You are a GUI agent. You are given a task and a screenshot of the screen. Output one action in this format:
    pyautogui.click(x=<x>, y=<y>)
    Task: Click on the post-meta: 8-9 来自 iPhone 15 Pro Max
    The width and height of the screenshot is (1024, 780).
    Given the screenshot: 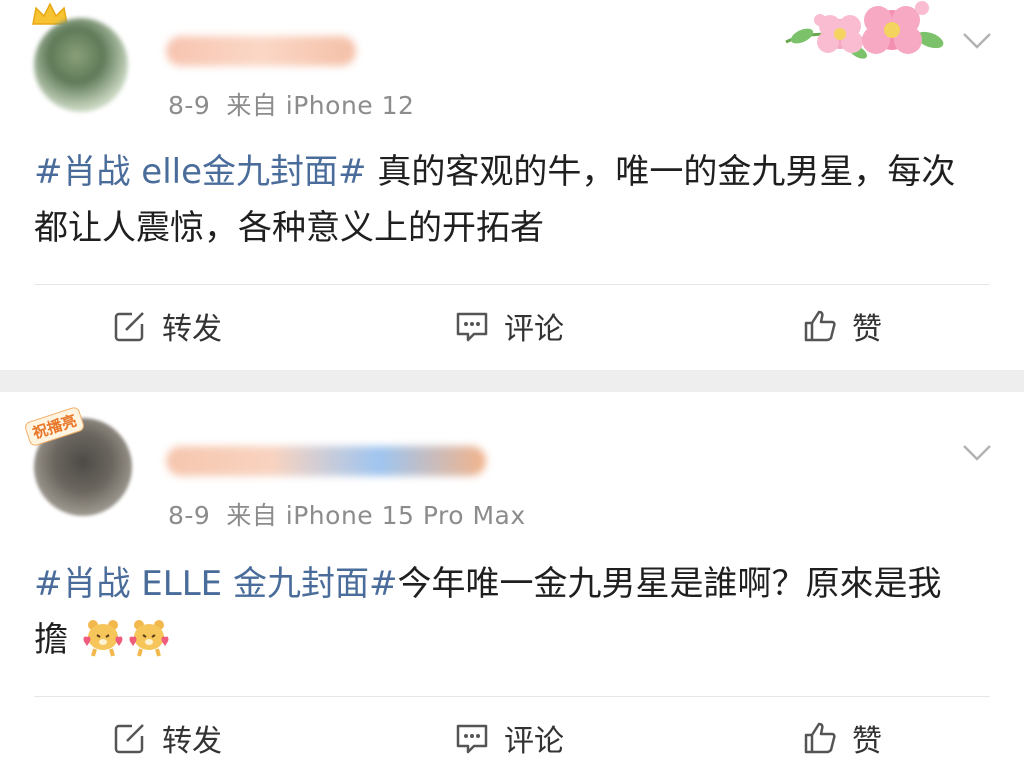 What is the action you would take?
    pyautogui.click(x=347, y=514)
    